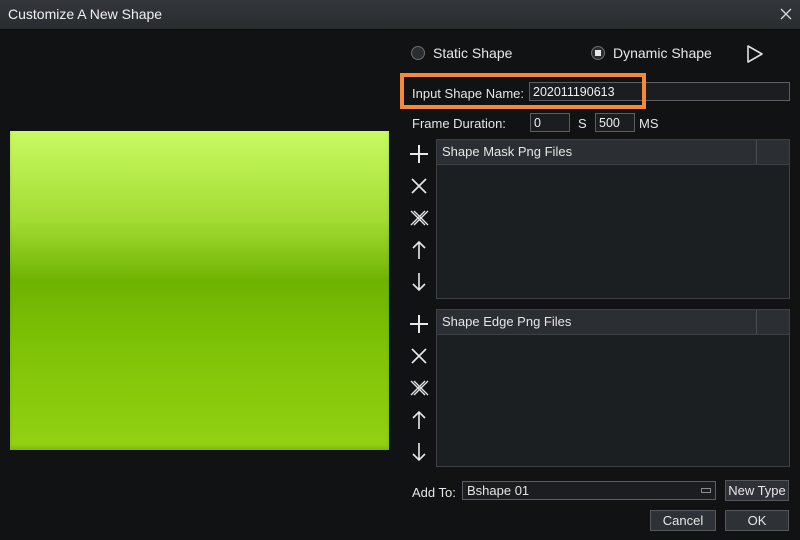  What do you see at coordinates (550, 122) in the screenshot?
I see `duration-seconds-input: 0` at bounding box center [550, 122].